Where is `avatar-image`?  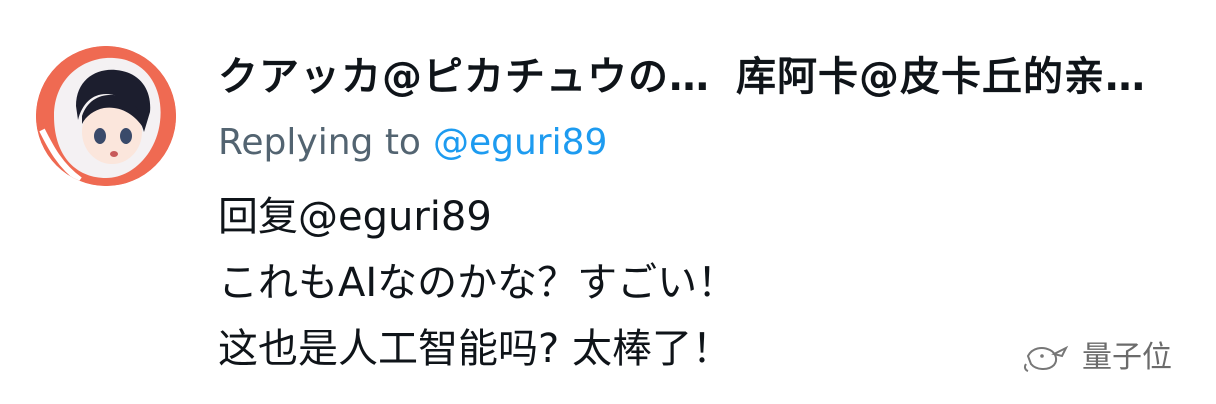 avatar-image is located at coordinates (106, 116).